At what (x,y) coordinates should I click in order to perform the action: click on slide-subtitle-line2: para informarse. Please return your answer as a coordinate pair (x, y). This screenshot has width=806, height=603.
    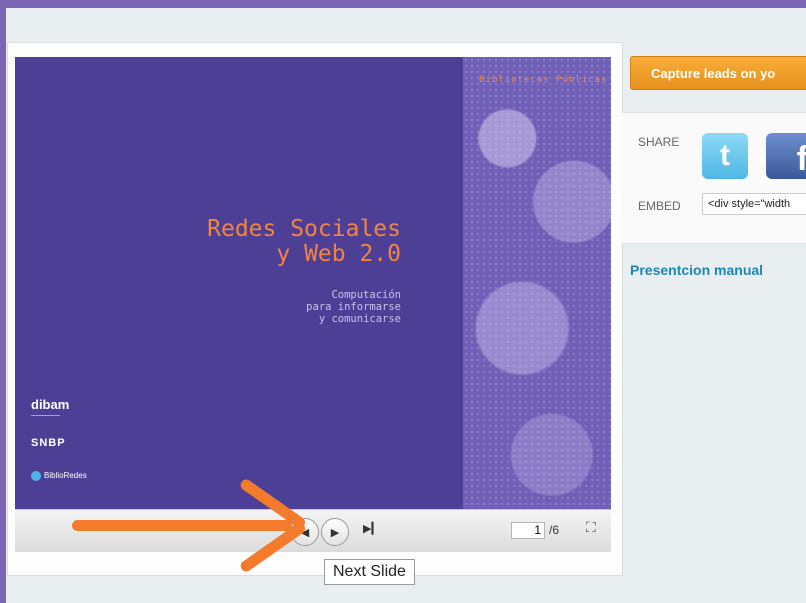
    Looking at the image, I should click on (353, 307).